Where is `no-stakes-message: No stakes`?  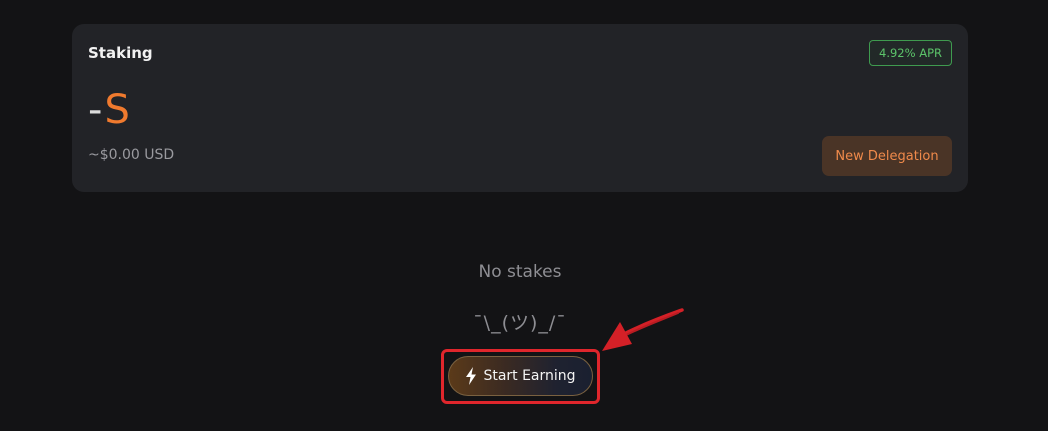 no-stakes-message: No stakes is located at coordinates (520, 272).